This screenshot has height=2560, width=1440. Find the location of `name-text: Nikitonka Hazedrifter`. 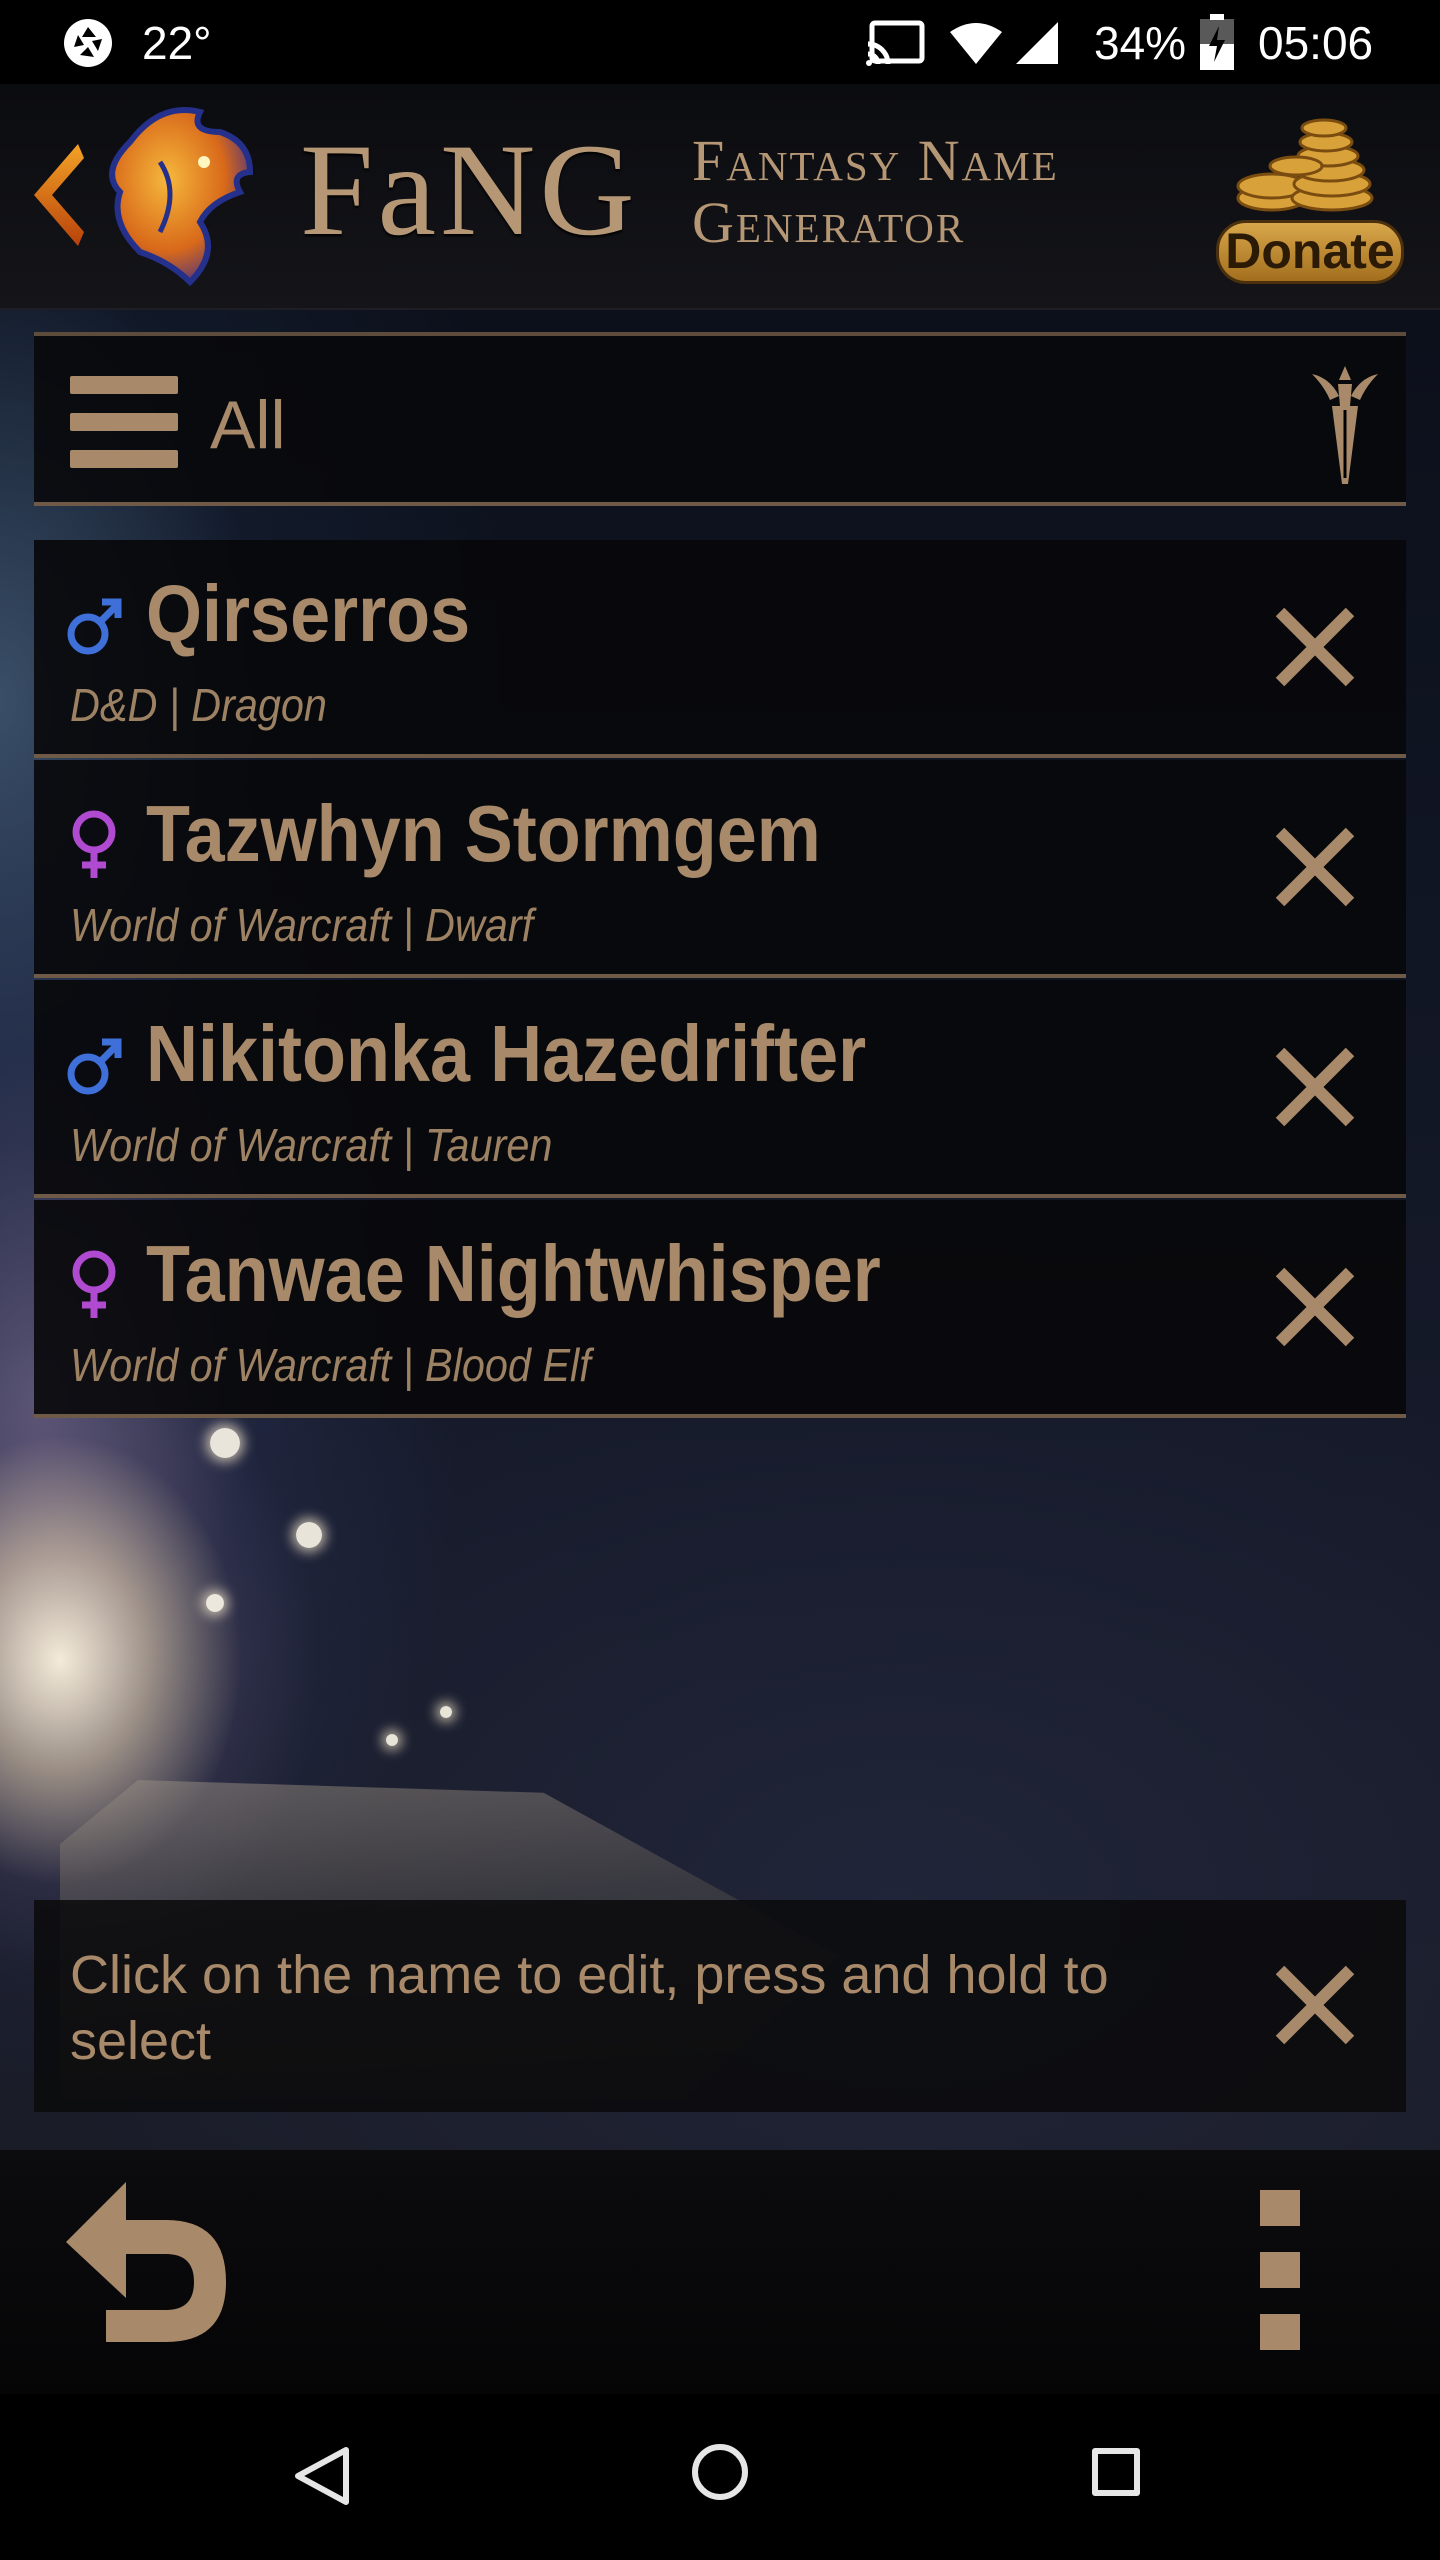

name-text: Nikitonka Hazedrifter is located at coordinates (506, 1054).